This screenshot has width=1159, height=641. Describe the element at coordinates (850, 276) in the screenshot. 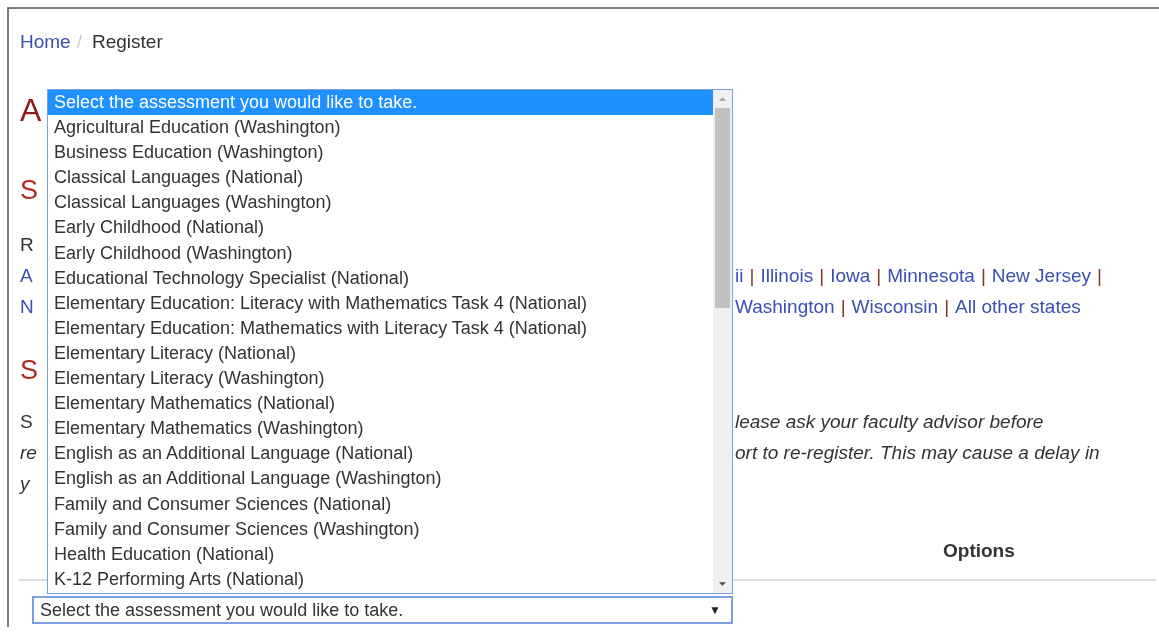

I see `state-link: Iowa` at that location.